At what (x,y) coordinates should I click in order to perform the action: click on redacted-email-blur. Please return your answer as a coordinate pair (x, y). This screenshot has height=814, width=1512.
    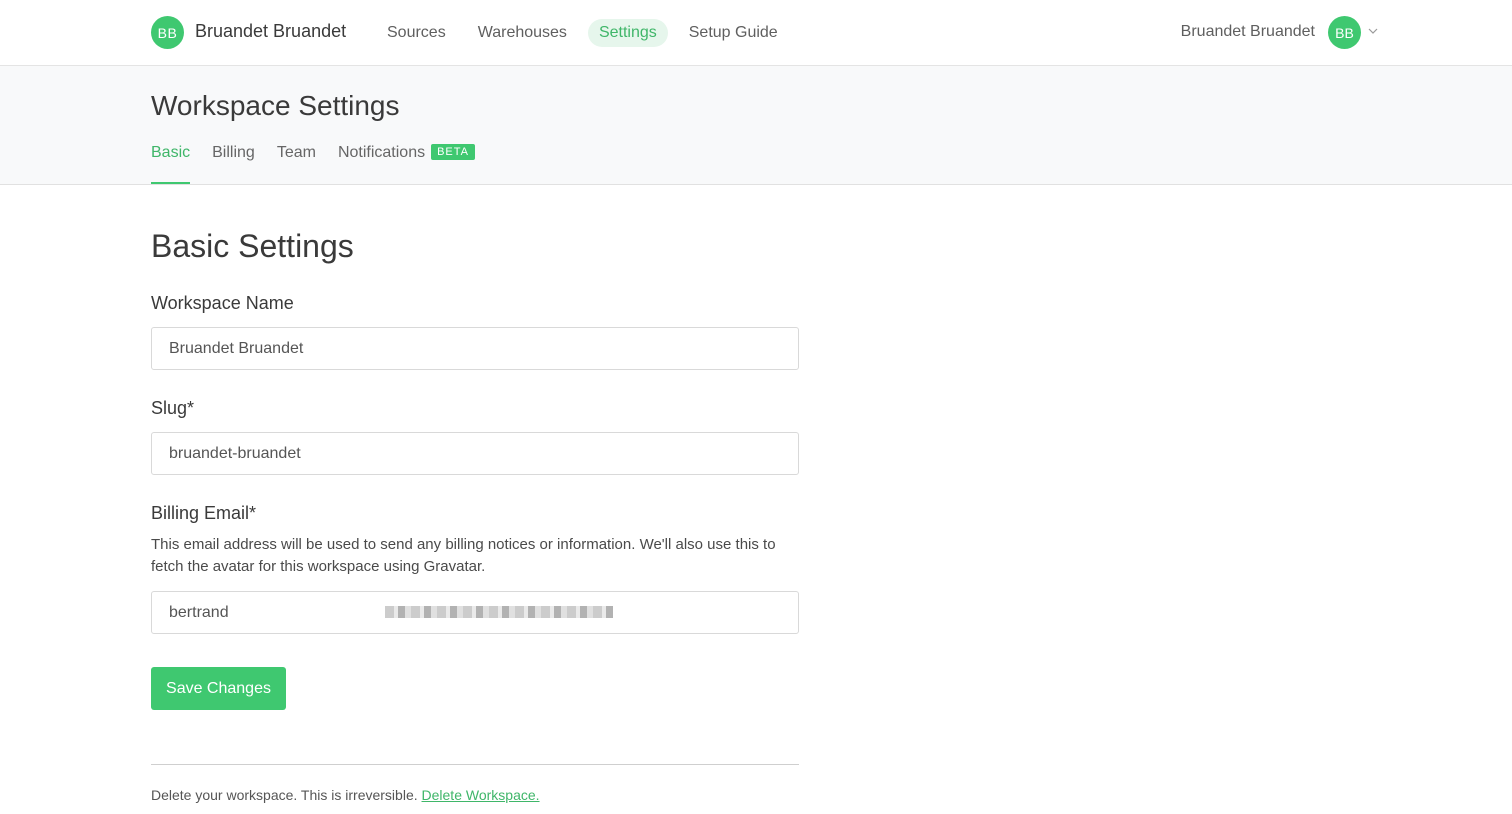
    Looking at the image, I should click on (499, 612).